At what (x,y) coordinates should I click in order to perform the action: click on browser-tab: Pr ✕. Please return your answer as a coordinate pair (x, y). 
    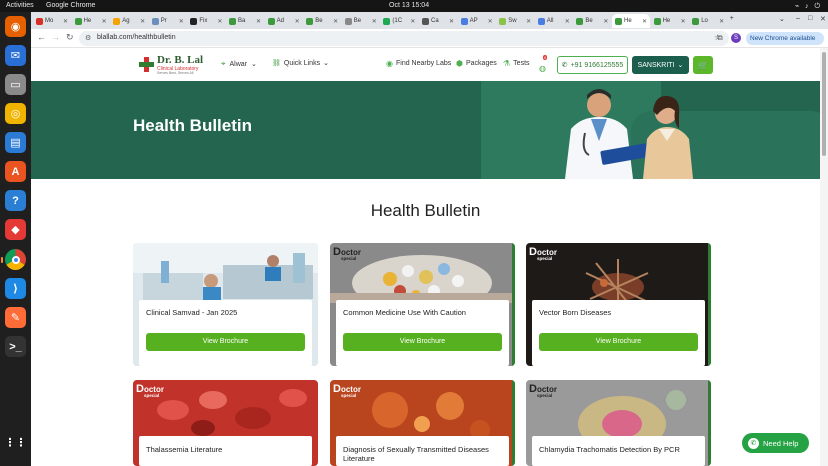
    Looking at the image, I should click on (168, 21).